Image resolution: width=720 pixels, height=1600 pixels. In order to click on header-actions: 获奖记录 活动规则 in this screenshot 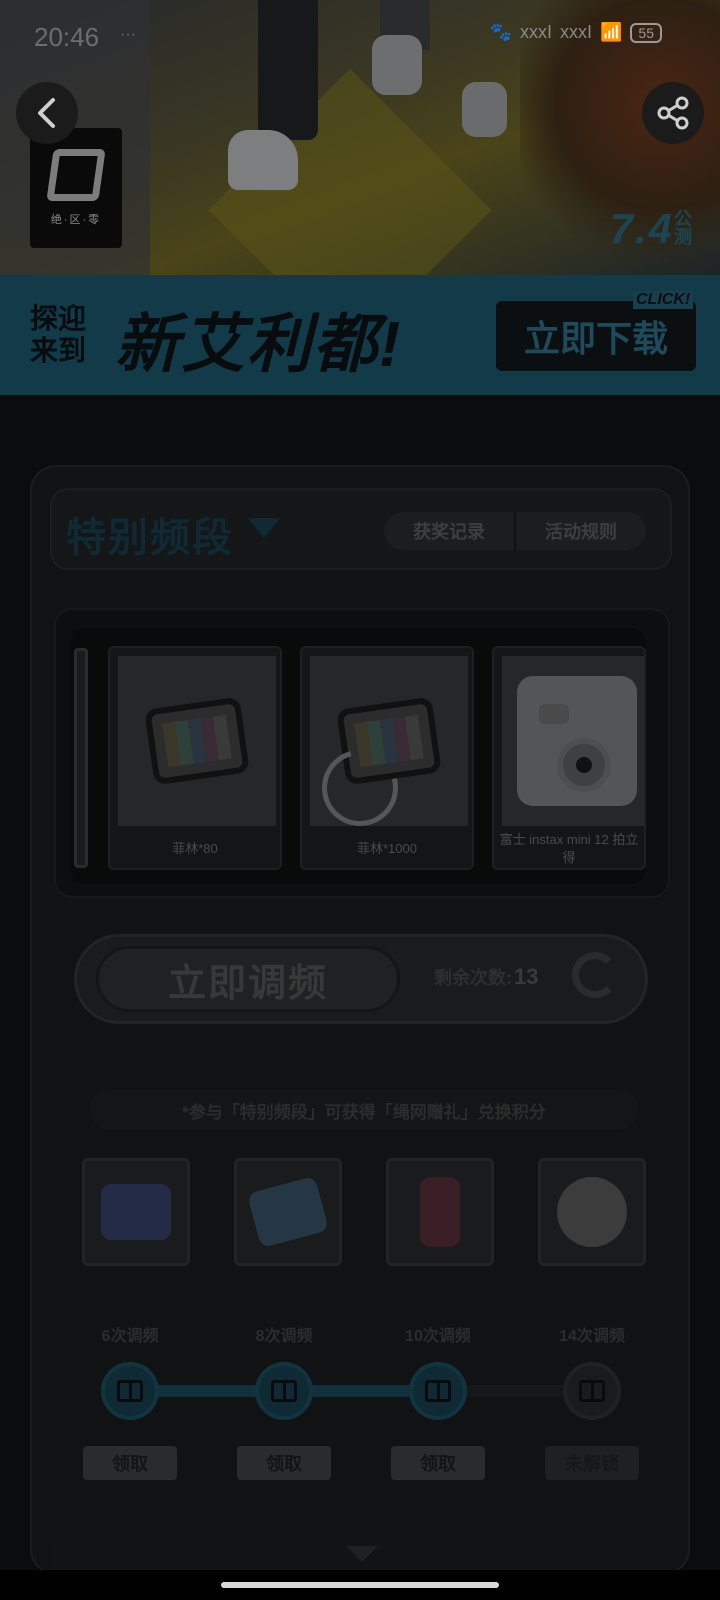, I will do `click(515, 531)`.